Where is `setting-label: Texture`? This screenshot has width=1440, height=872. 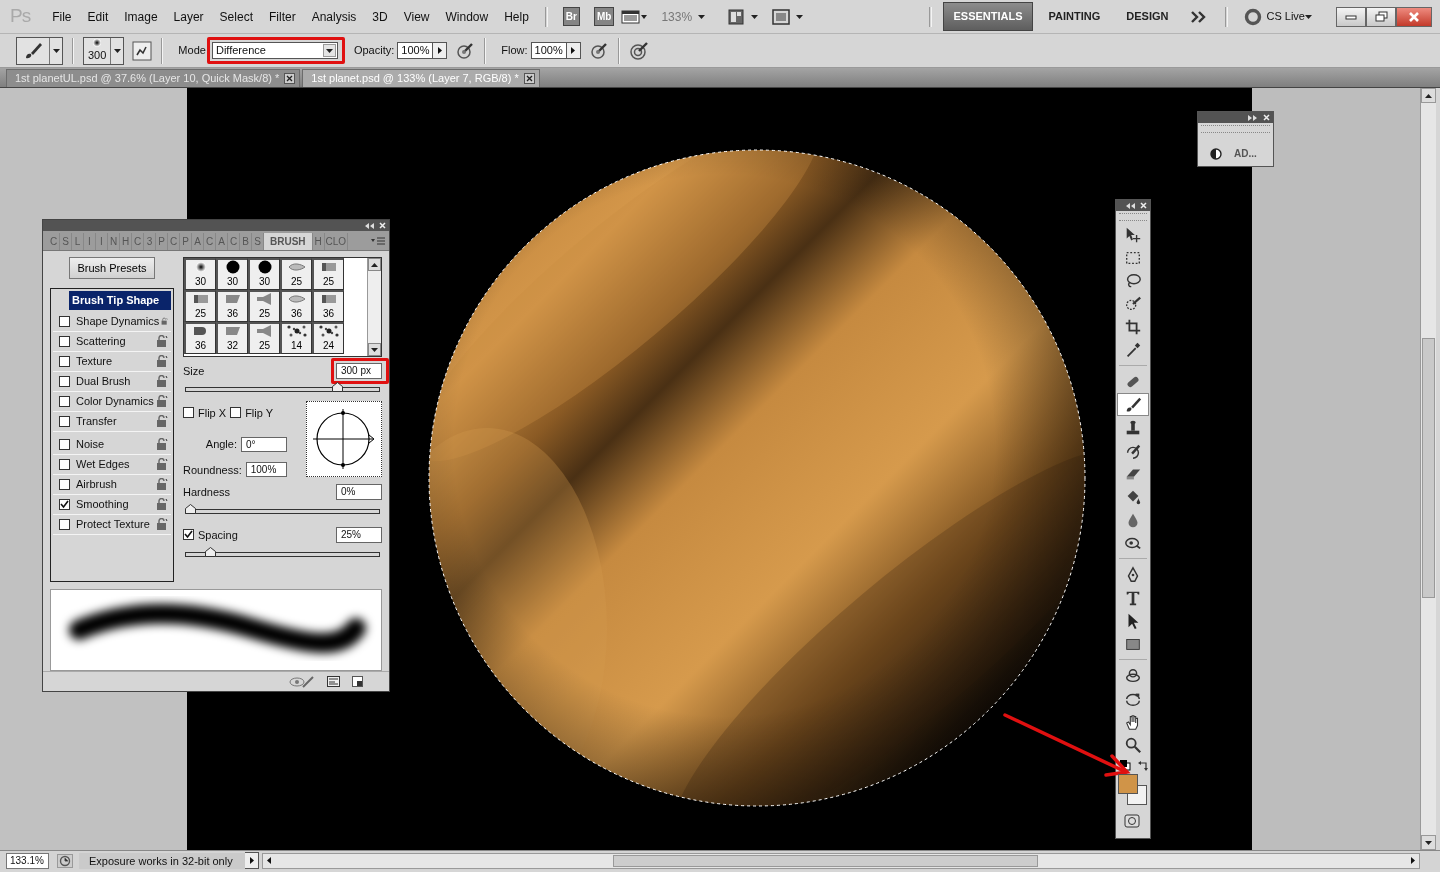
setting-label: Texture is located at coordinates (115, 361).